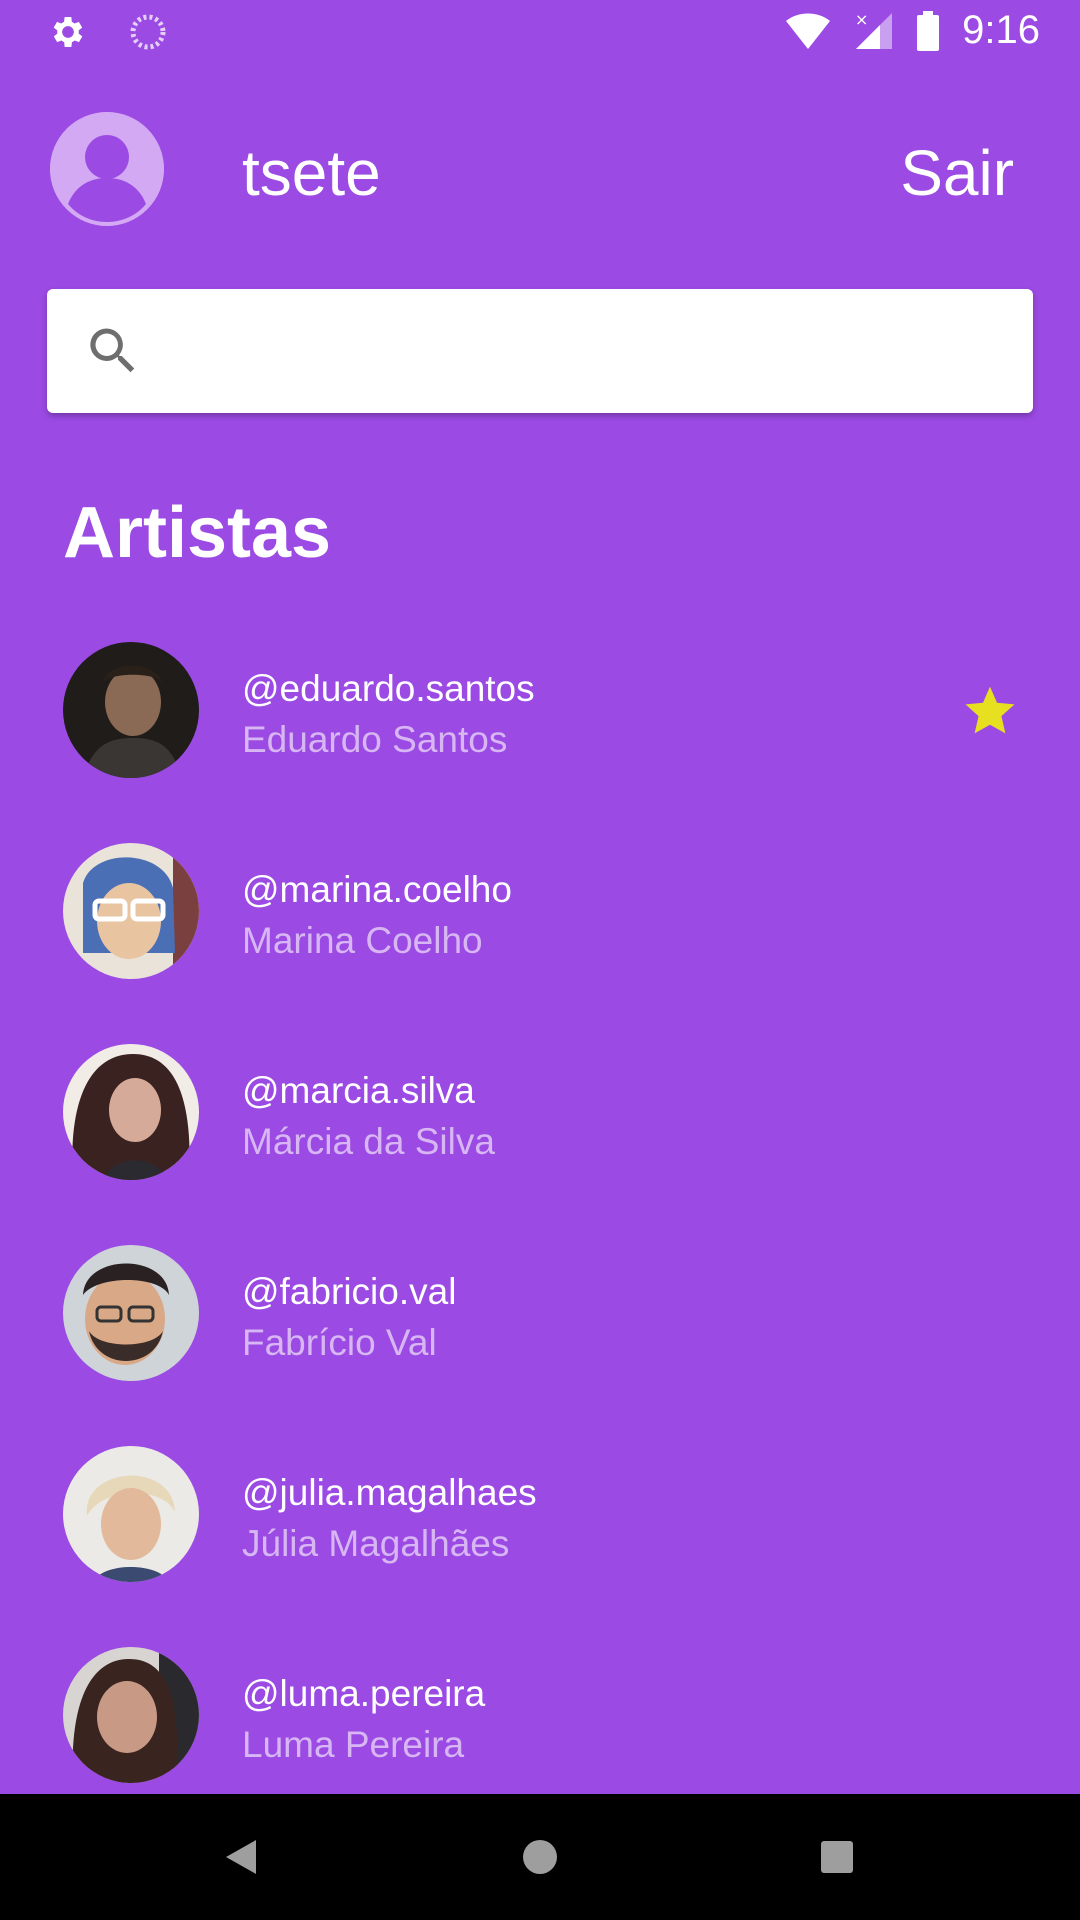 This screenshot has width=1080, height=1920. What do you see at coordinates (241, 1857) in the screenshot?
I see `back-icon` at bounding box center [241, 1857].